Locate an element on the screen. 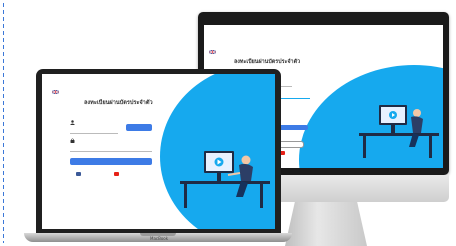 This screenshot has height=246, width=456. dashed-border is located at coordinates (3, 123).